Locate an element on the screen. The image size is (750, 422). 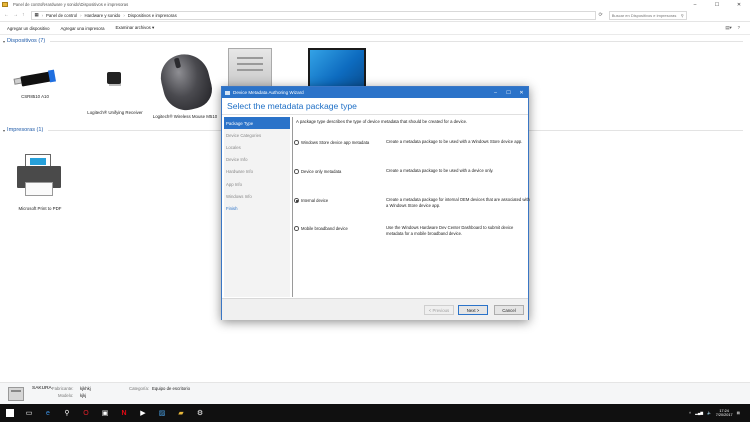
forward-arrow-icon: → is located at coordinates (15, 15).